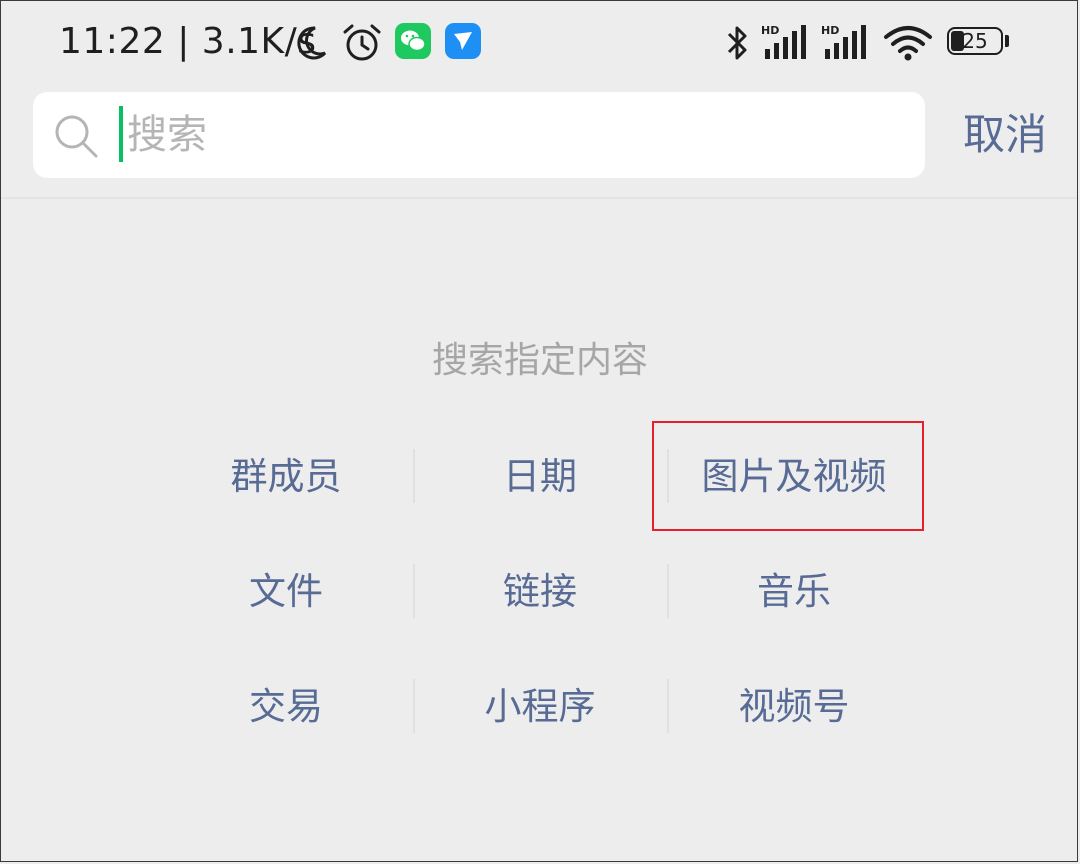 Image resolution: width=1080 pixels, height=864 pixels. Describe the element at coordinates (539, 360) in the screenshot. I see `section-title: 搜索指定内容` at that location.